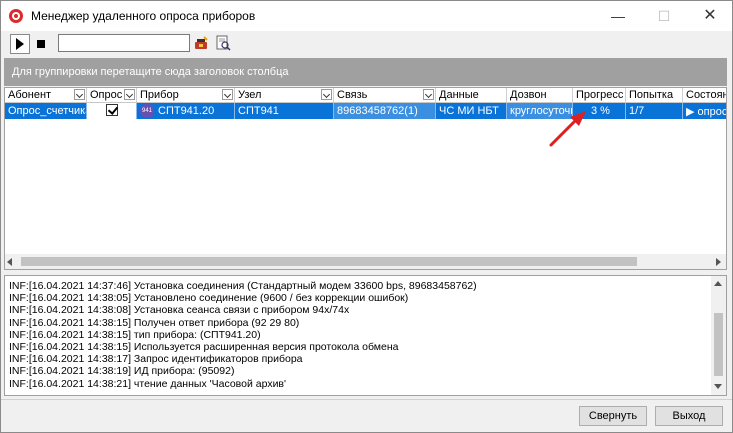 The image size is (733, 433). What do you see at coordinates (284, 111) in the screenshot?
I see `cell-node: СПТ941` at bounding box center [284, 111].